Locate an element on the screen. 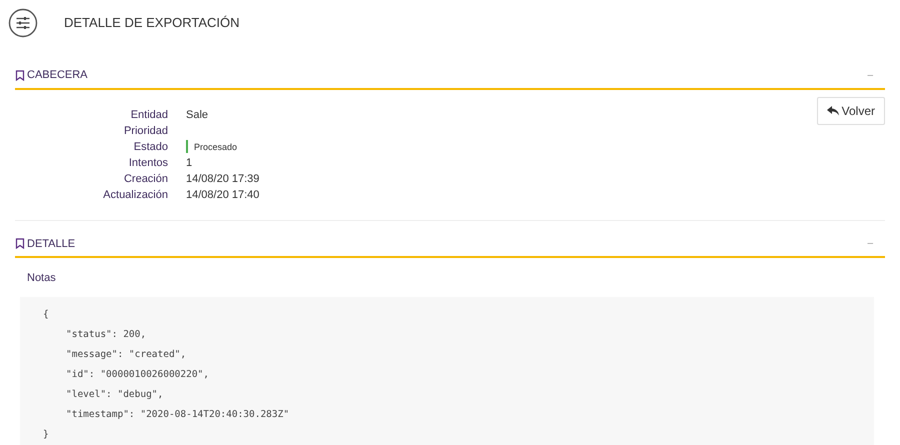 Image resolution: width=900 pixels, height=445 pixels. code-line: { is located at coordinates (46, 315).